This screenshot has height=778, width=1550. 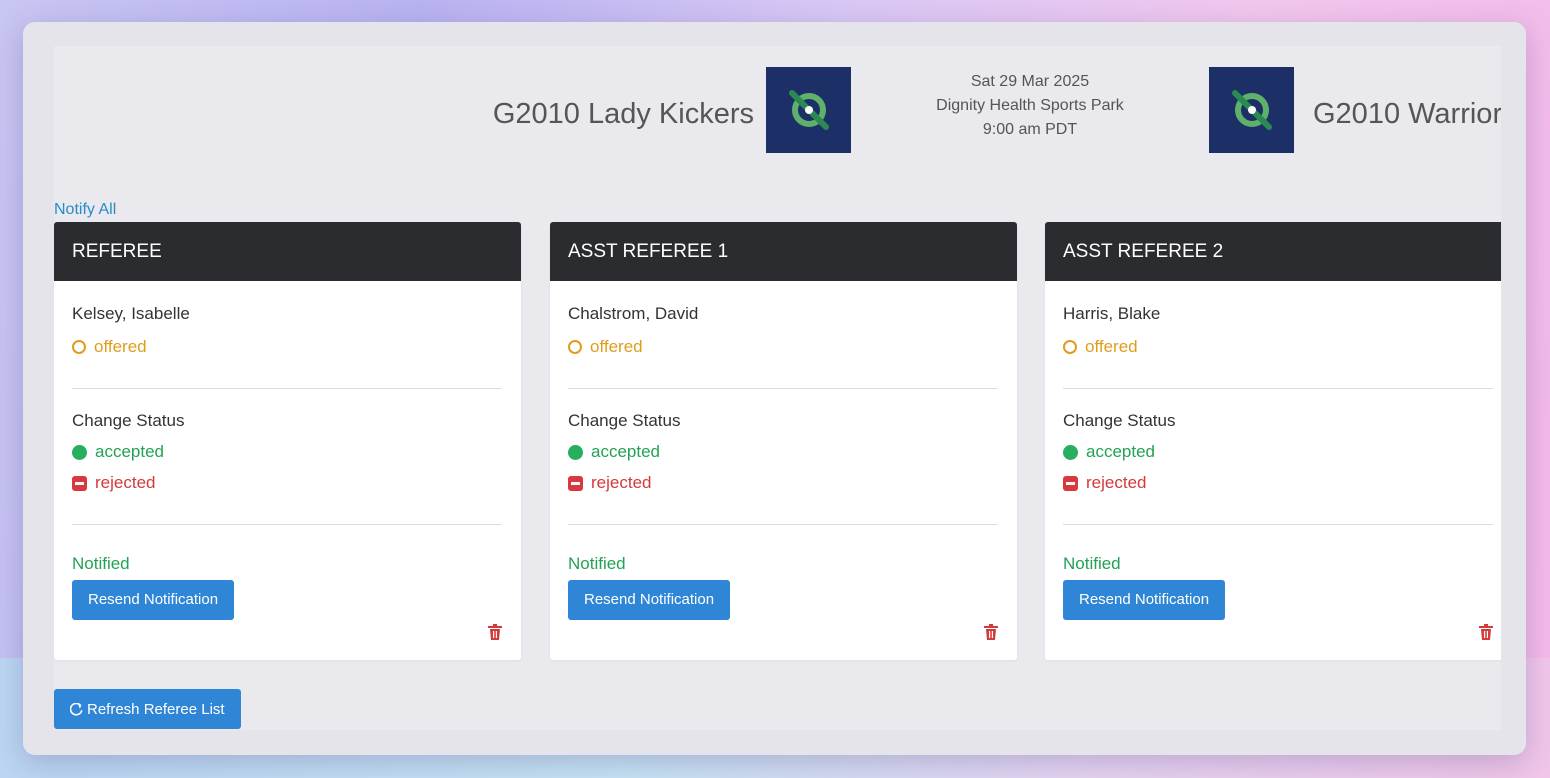 I want to click on official-name: Harris, Blake, so click(x=1112, y=313).